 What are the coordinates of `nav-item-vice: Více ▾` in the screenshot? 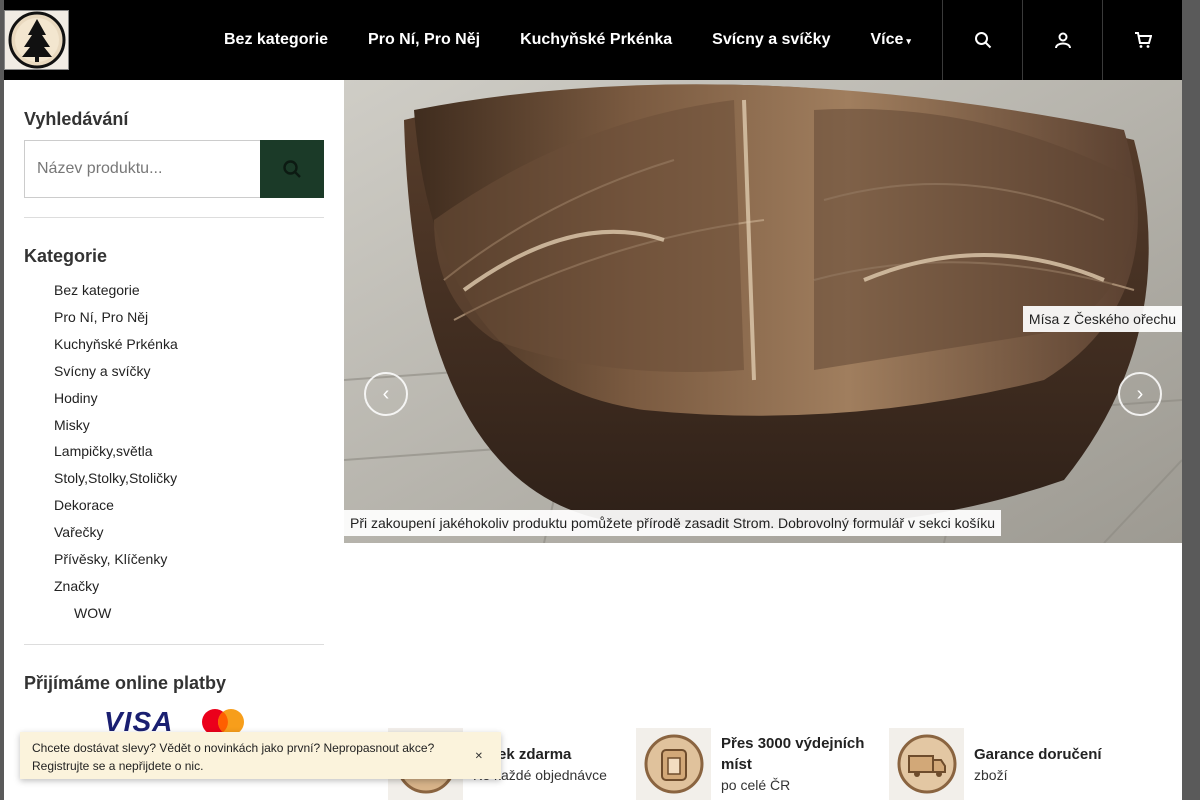 It's located at (890, 40).